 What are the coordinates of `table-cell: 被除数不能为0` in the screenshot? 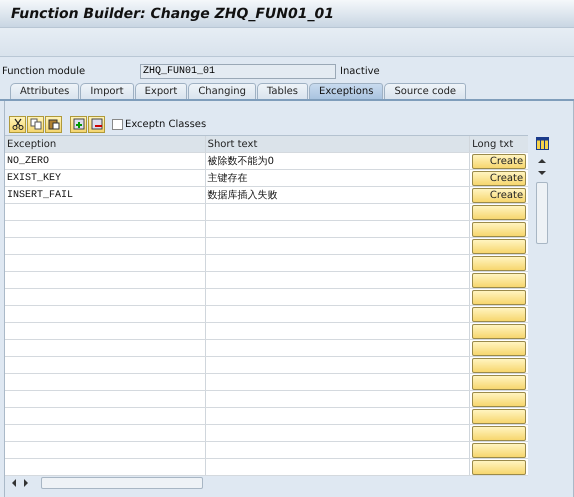 It's located at (338, 161).